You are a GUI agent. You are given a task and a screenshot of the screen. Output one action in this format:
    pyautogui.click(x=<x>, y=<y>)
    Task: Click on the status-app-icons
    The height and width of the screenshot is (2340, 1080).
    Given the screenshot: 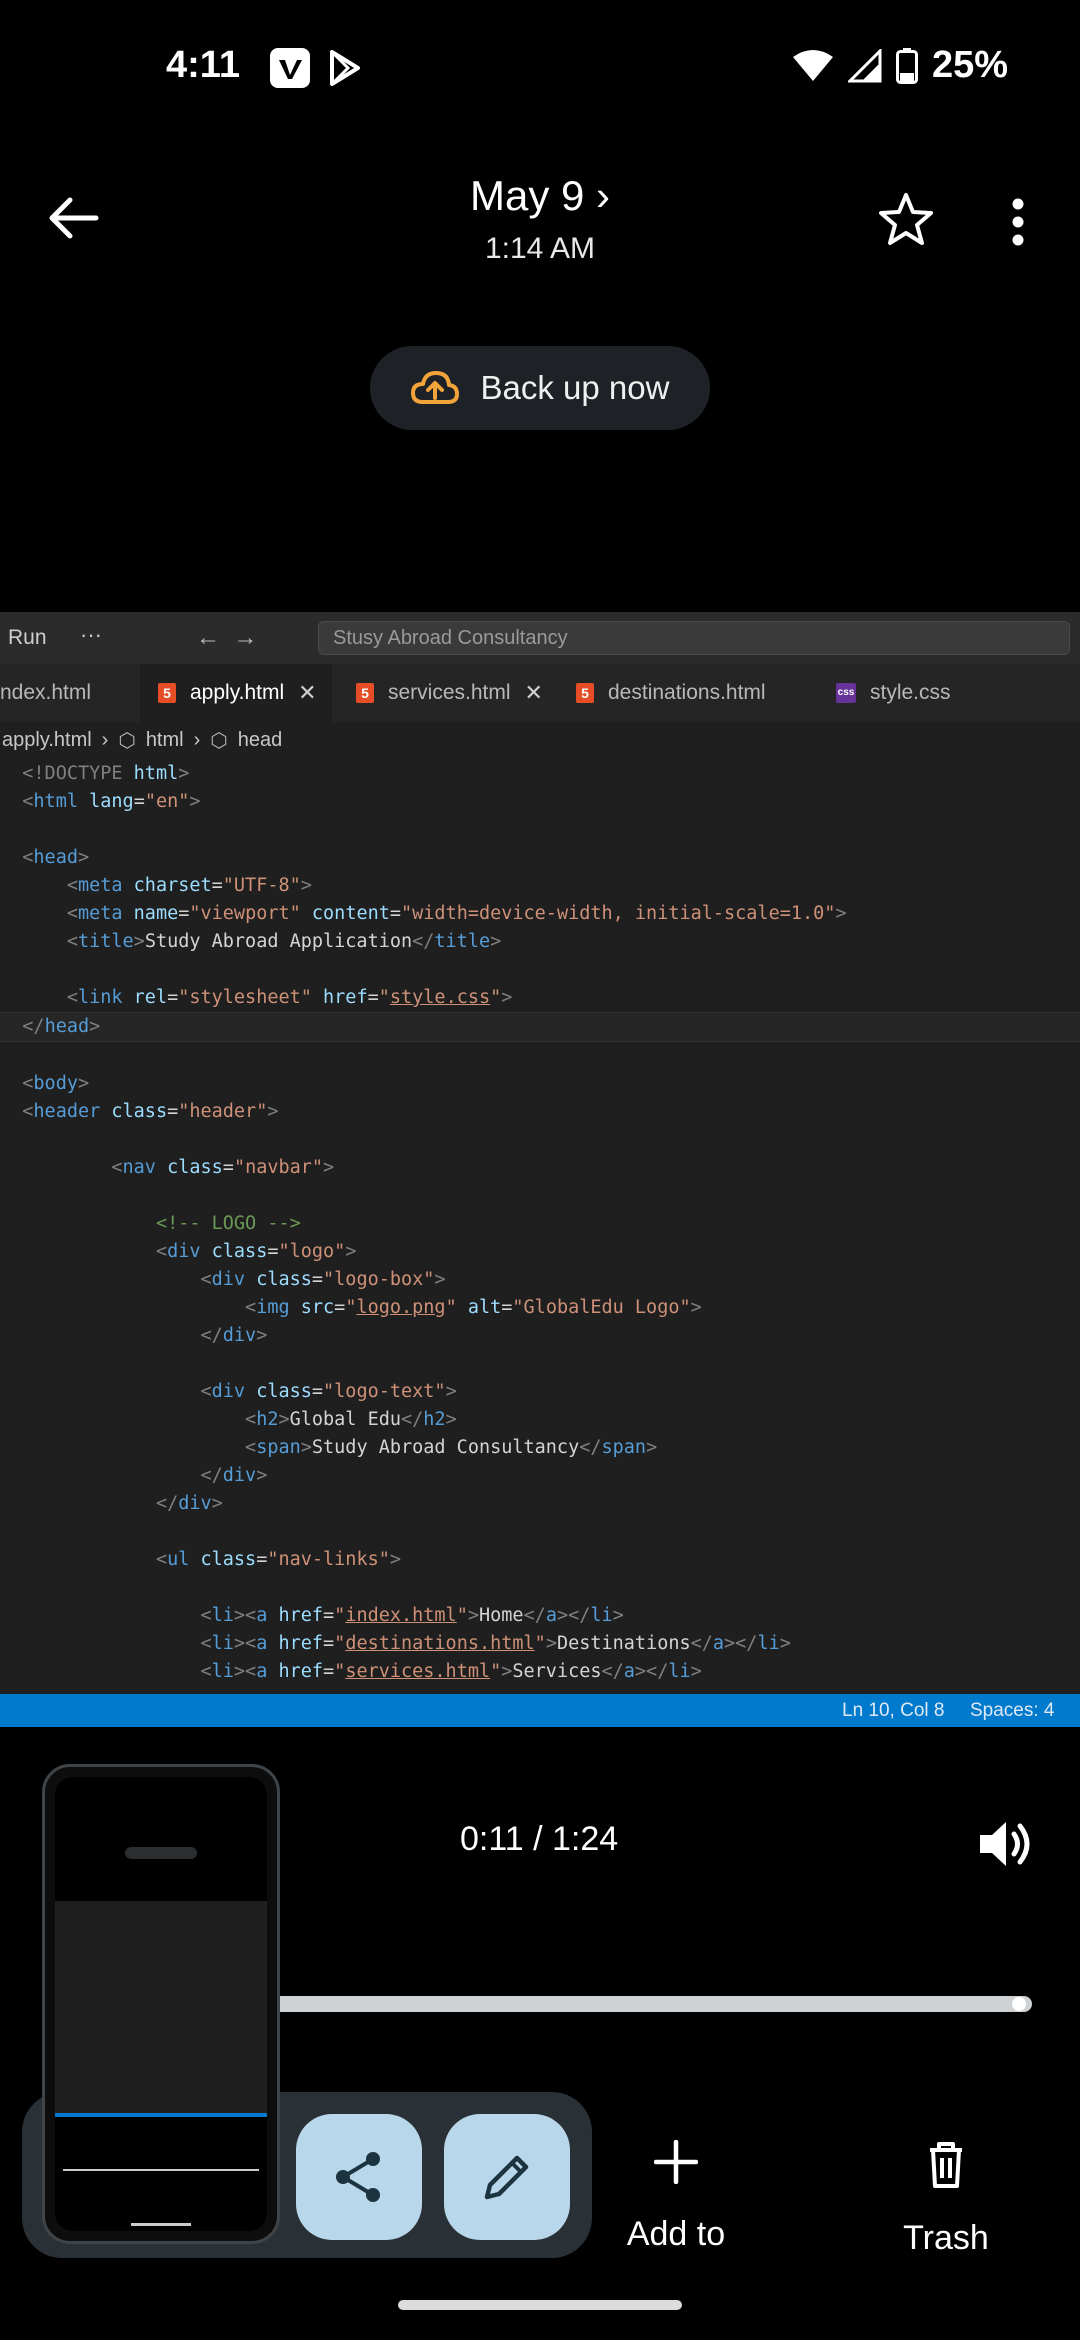 What is the action you would take?
    pyautogui.click(x=317, y=68)
    